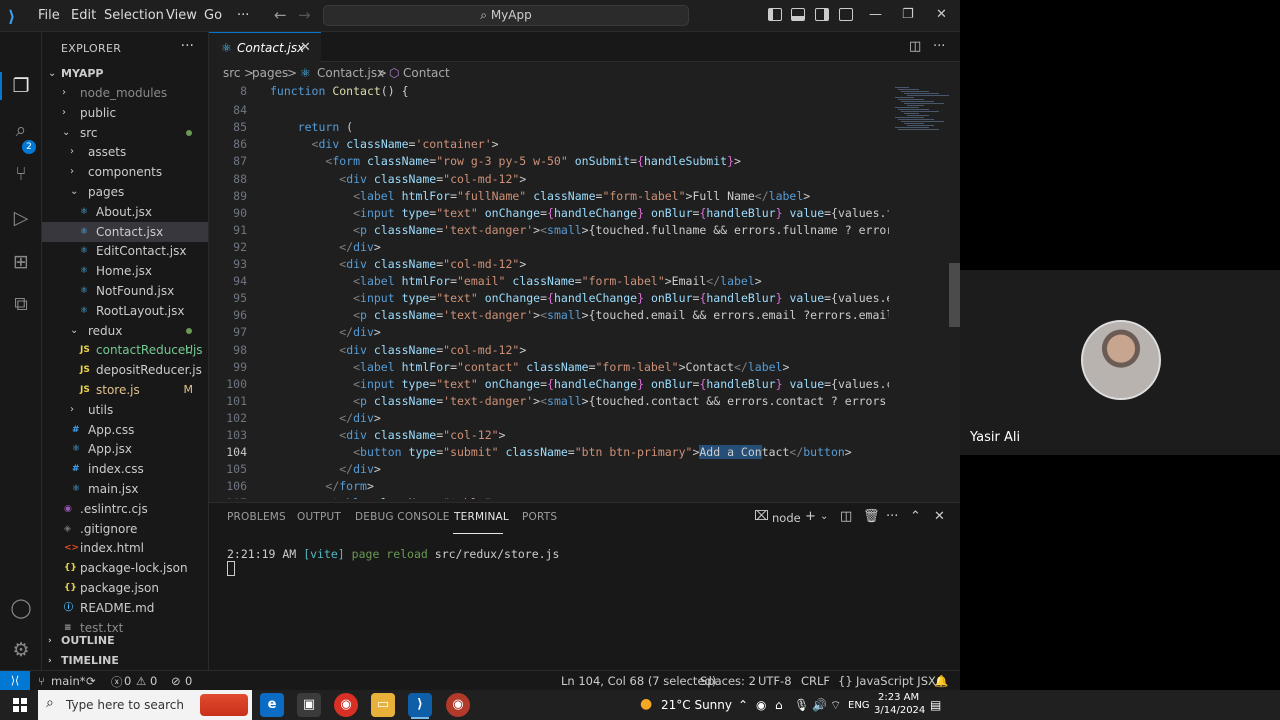 This screenshot has height=720, width=1280. Describe the element at coordinates (638, 681) in the screenshot. I see `cursor-position: Ln 104, Col 68 (7 selected)` at that location.